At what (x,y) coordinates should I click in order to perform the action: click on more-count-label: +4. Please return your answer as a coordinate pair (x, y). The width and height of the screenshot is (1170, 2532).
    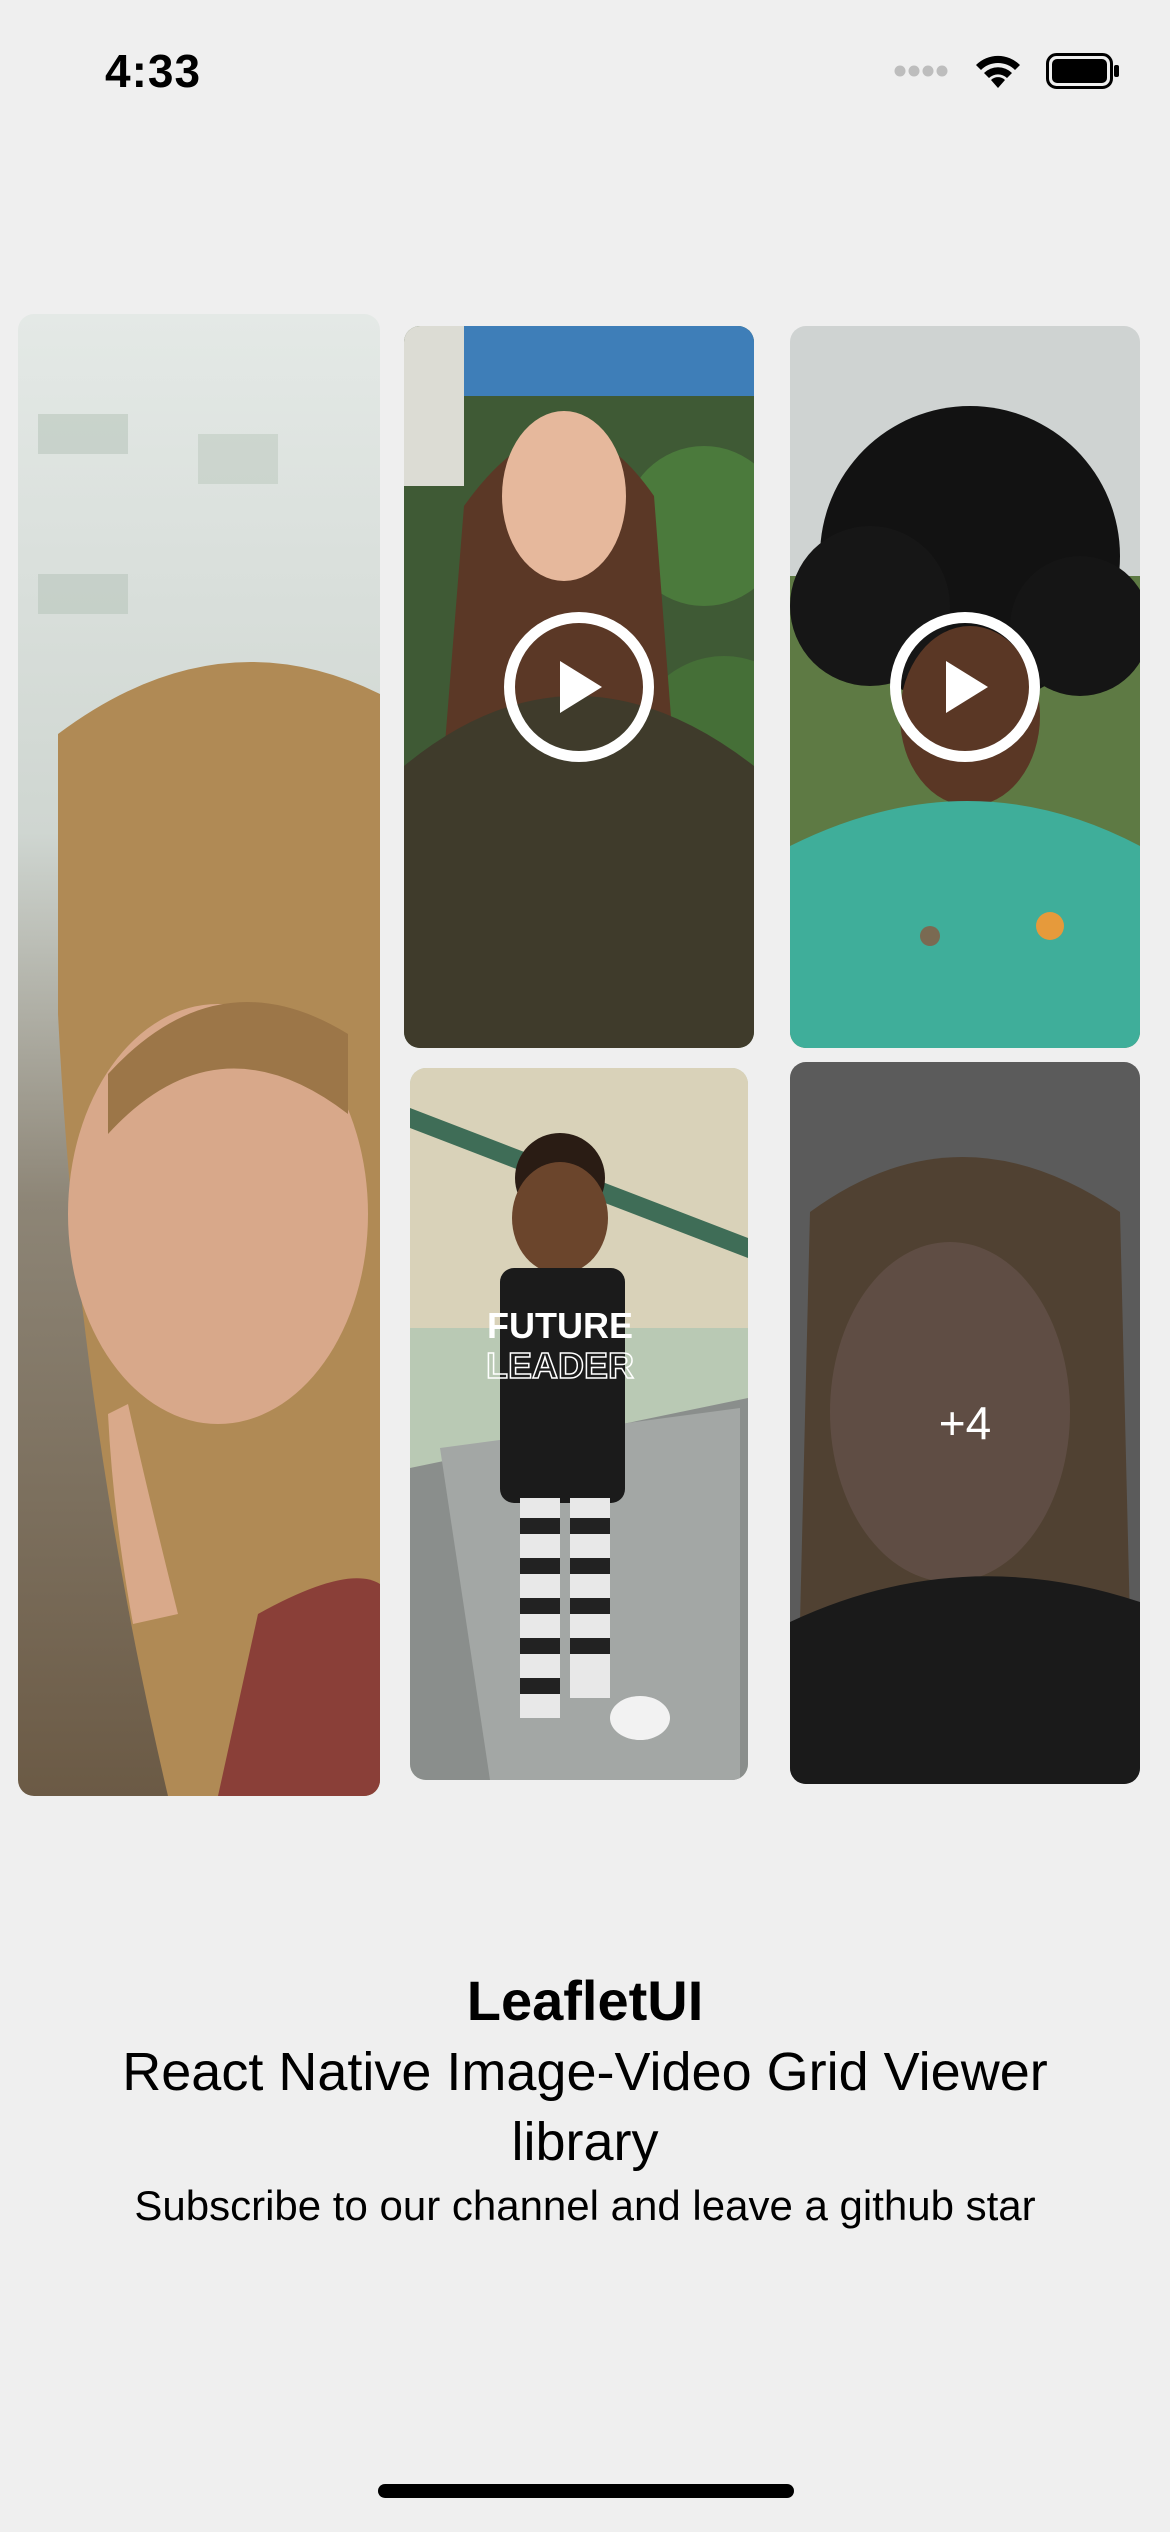
    Looking at the image, I should click on (965, 1423).